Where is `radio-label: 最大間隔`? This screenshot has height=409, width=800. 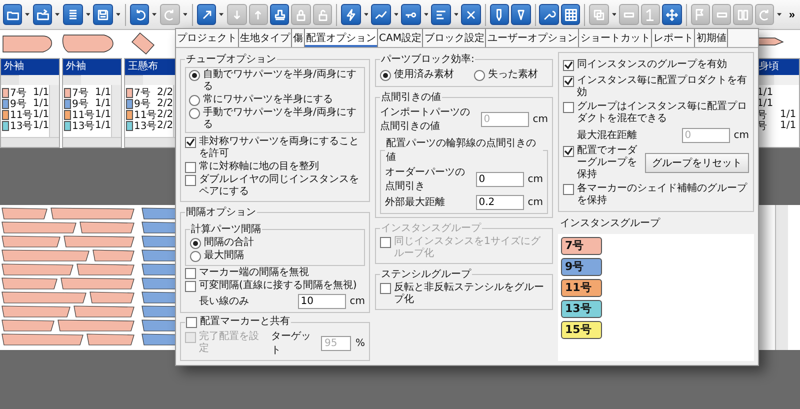 radio-label: 最大間隔 is located at coordinates (224, 256).